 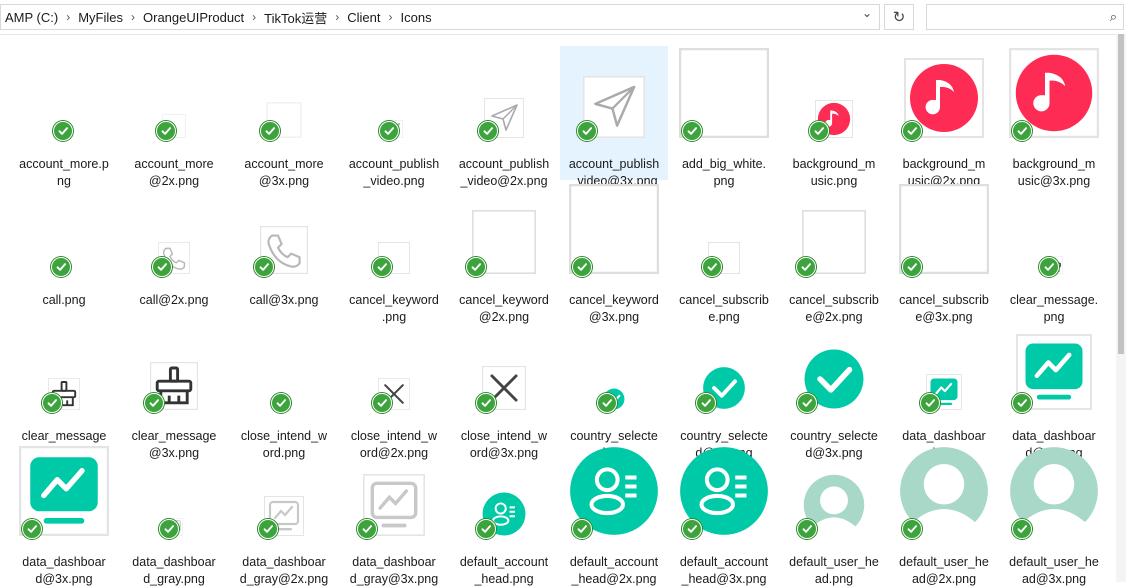 I want to click on file-name: default_user_he ad@2x.png, so click(x=944, y=571).